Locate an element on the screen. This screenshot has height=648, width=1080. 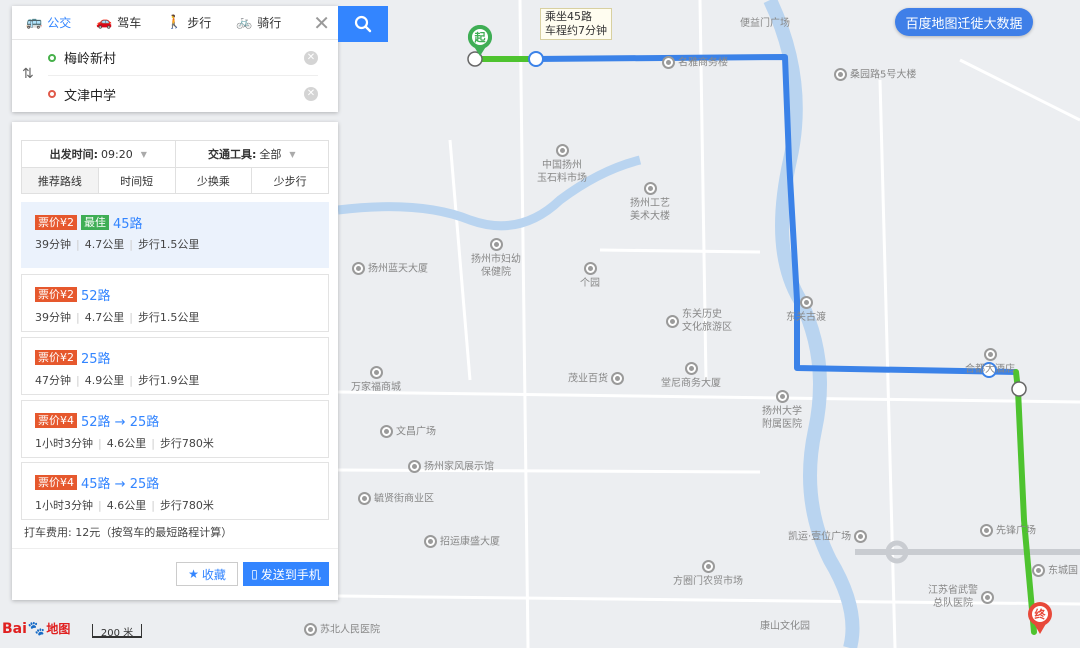
depart-time-select: 出发时间: 09:20 ▼ is located at coordinates (98, 154).